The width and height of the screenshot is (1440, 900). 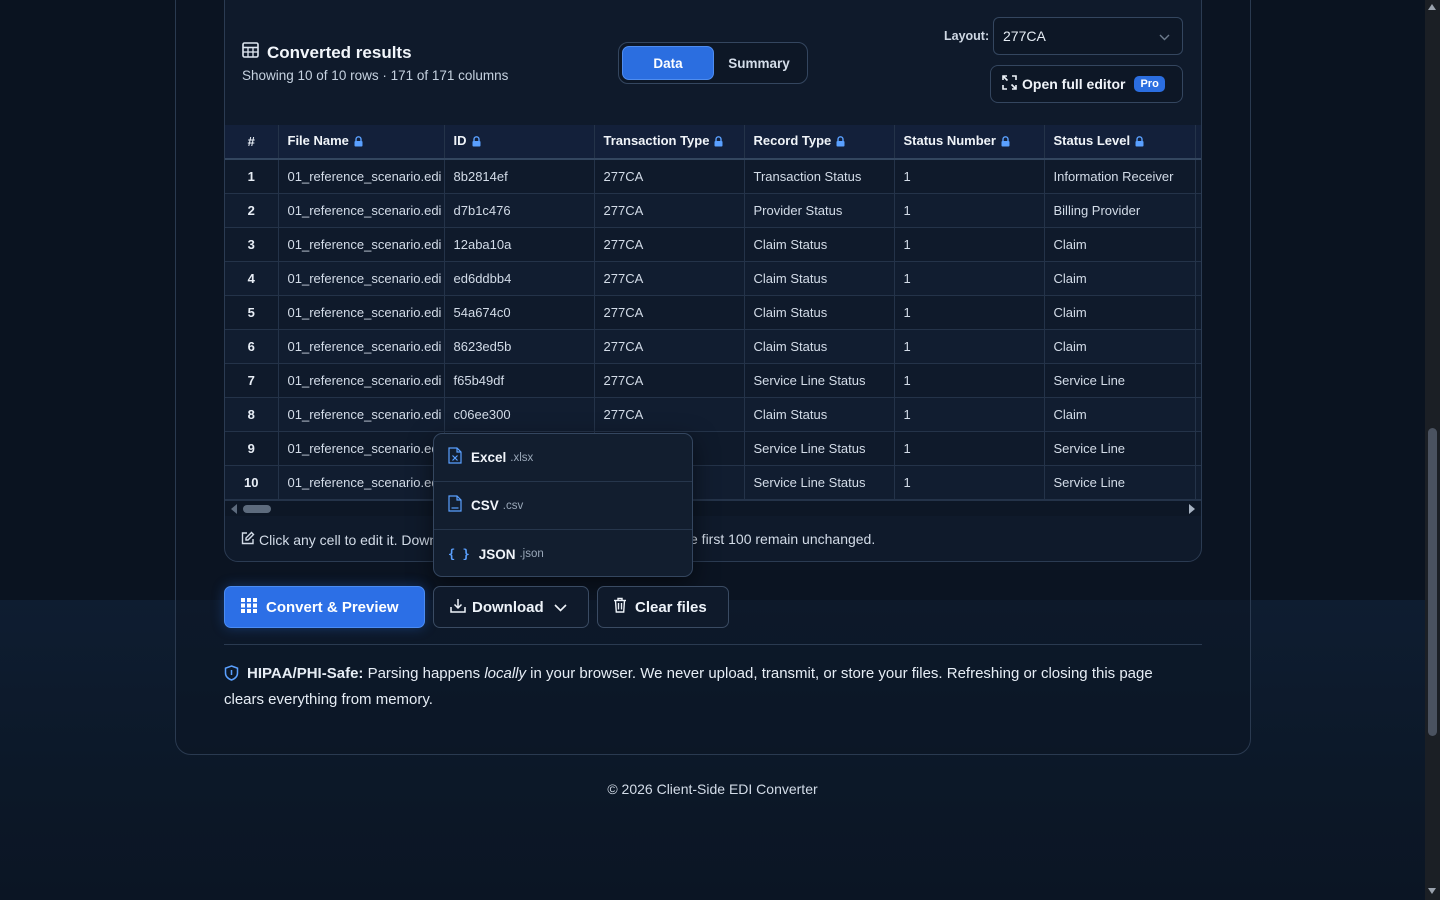 I want to click on tab-data: Data, so click(x=668, y=63).